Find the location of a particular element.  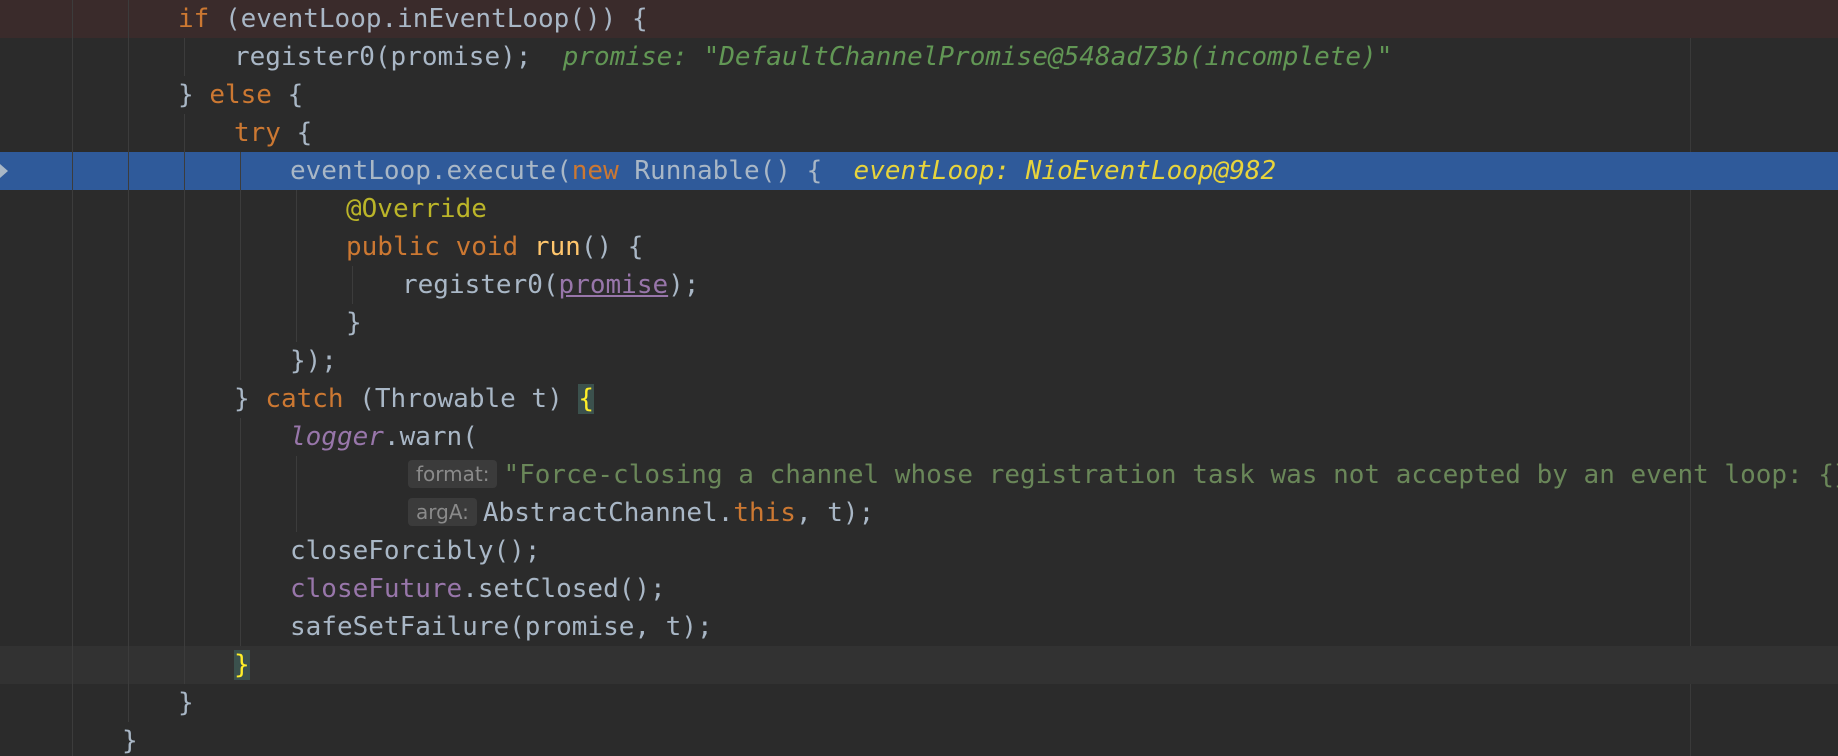

code-token: run is located at coordinates (557, 247).